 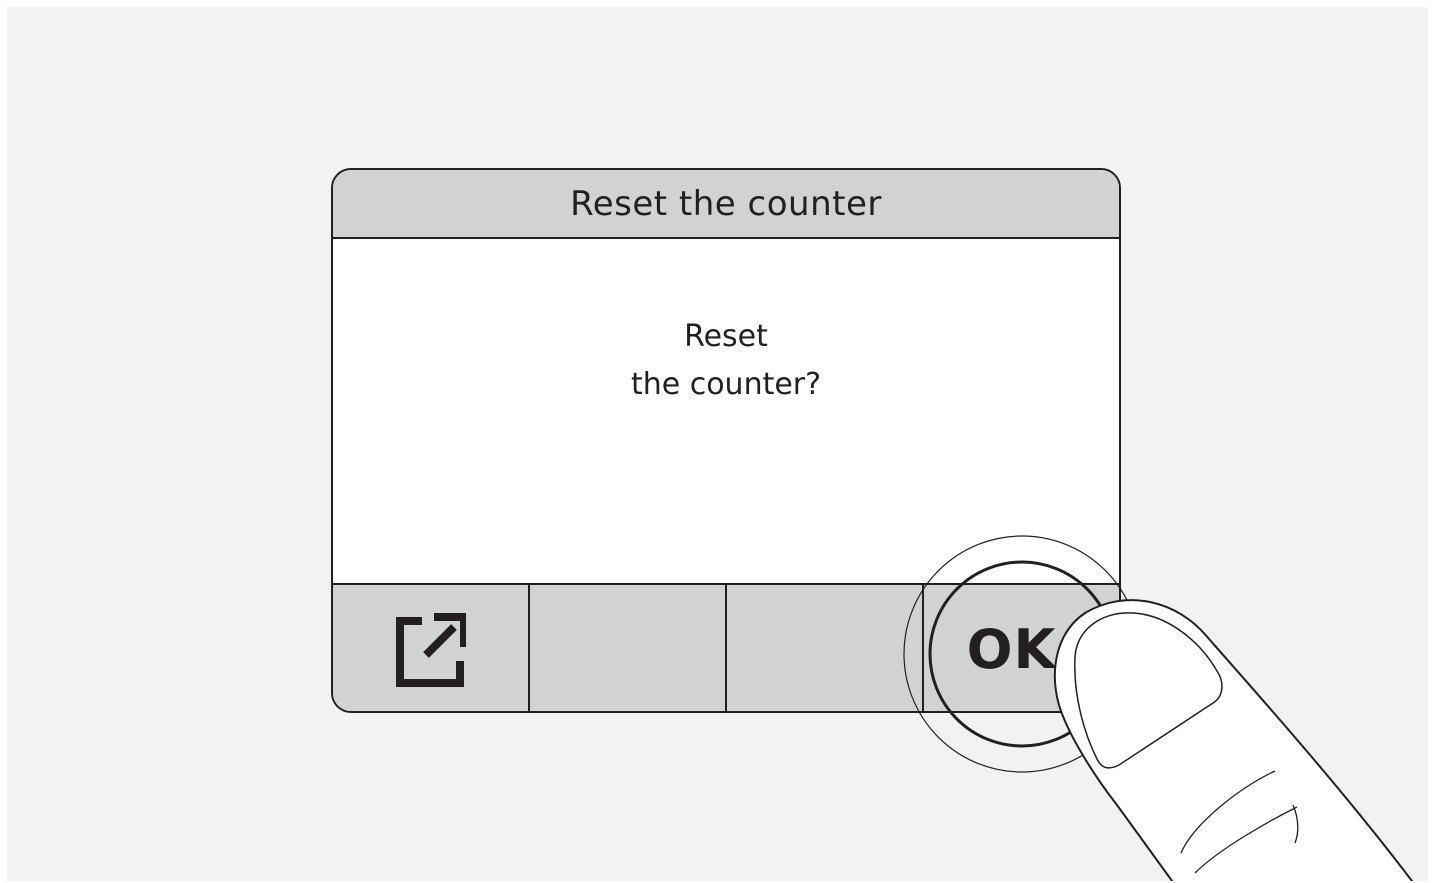 I want to click on dialog-title: Reset the counter, so click(x=726, y=203).